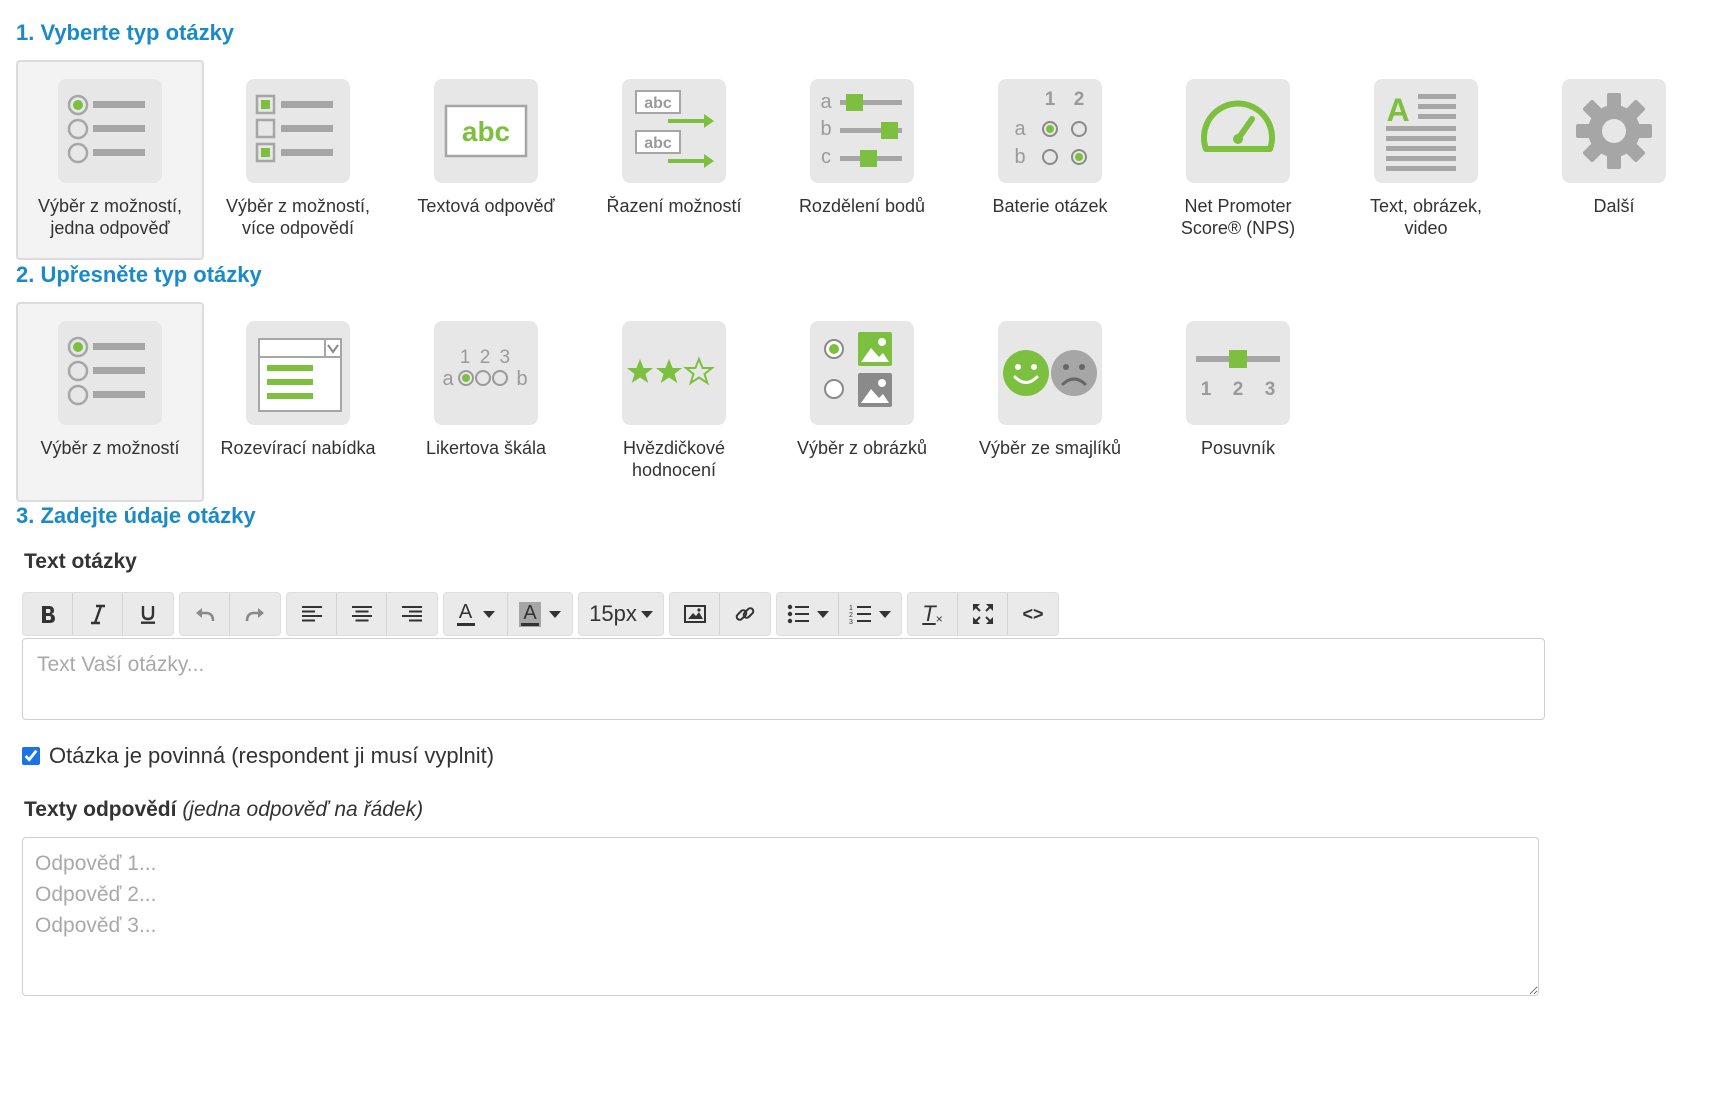 The height and width of the screenshot is (1116, 1735). Describe the element at coordinates (1426, 131) in the screenshot. I see `text-image-video-icon: A` at that location.